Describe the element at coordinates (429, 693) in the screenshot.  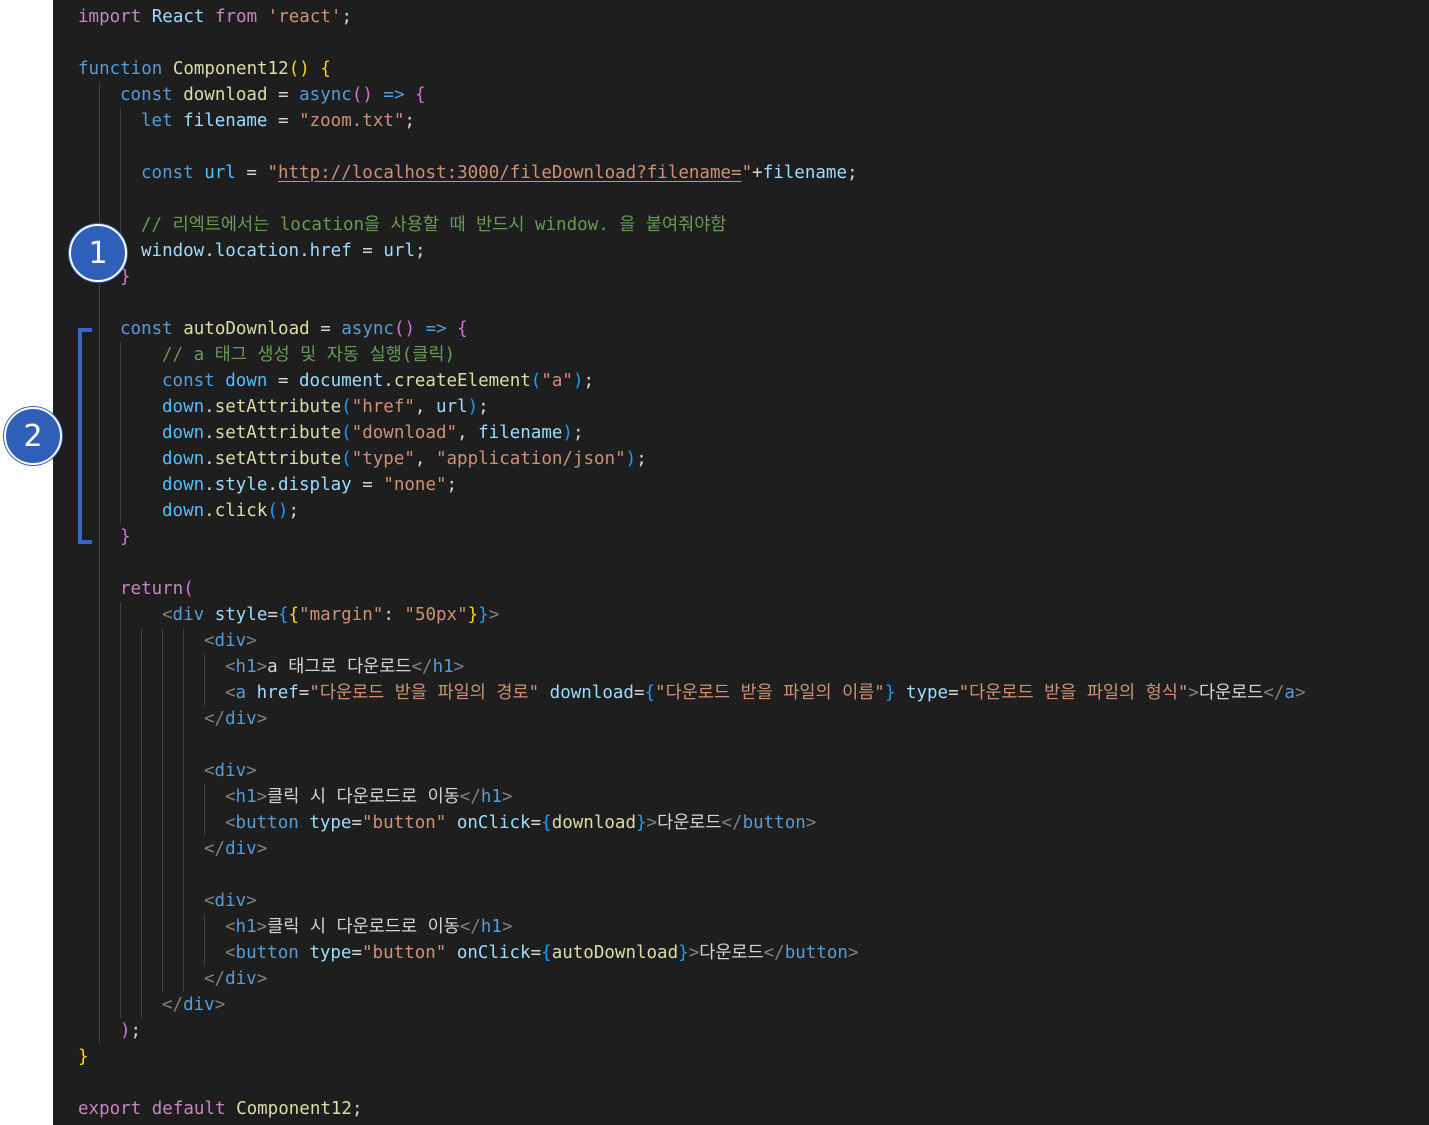
I see `code-token: "다운로드 받을 파일의 경로"` at that location.